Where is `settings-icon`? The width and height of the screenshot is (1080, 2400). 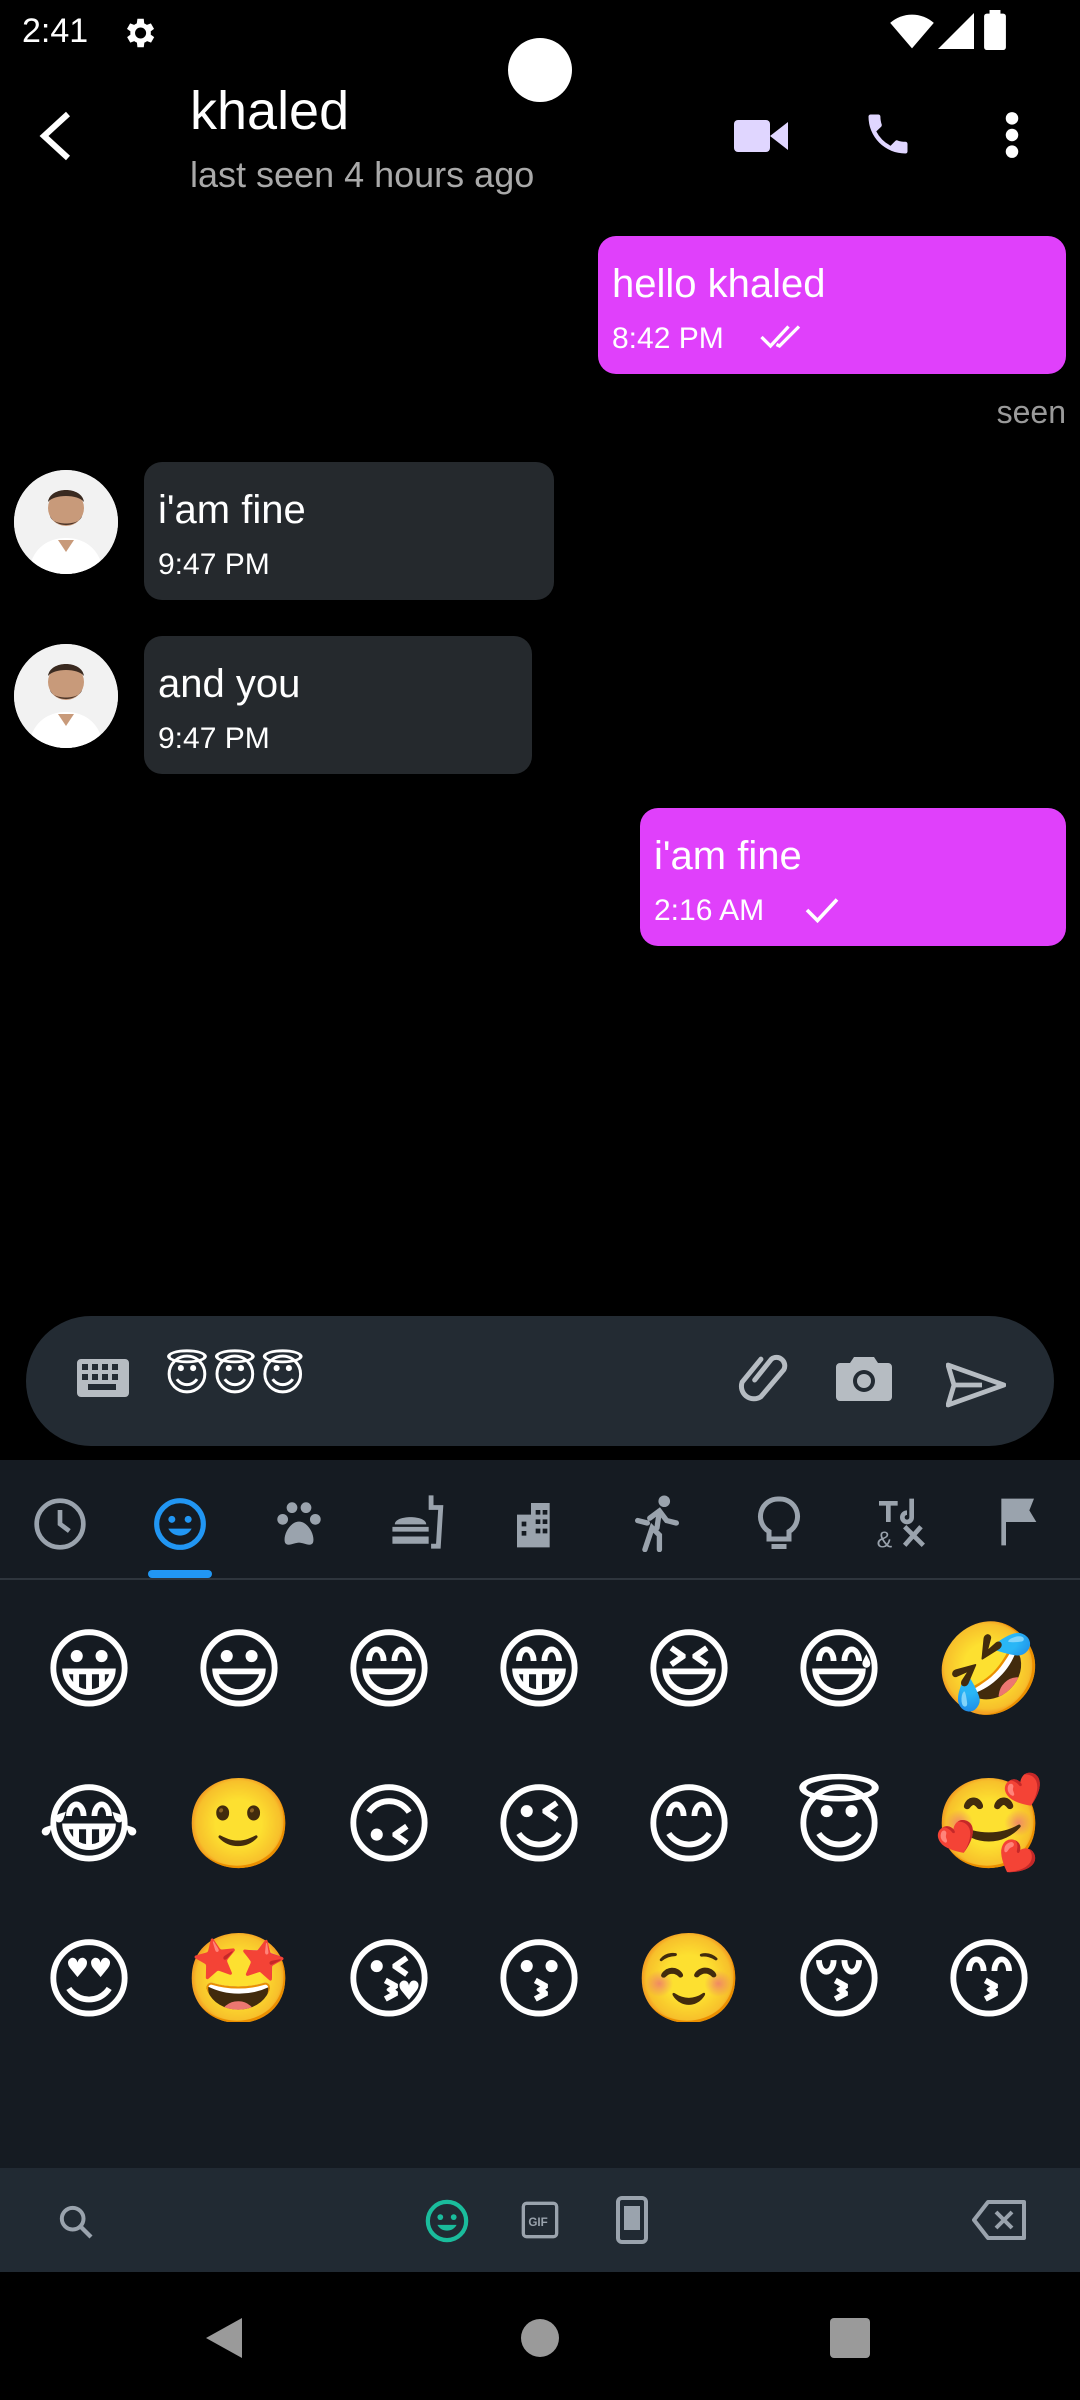 settings-icon is located at coordinates (140, 33).